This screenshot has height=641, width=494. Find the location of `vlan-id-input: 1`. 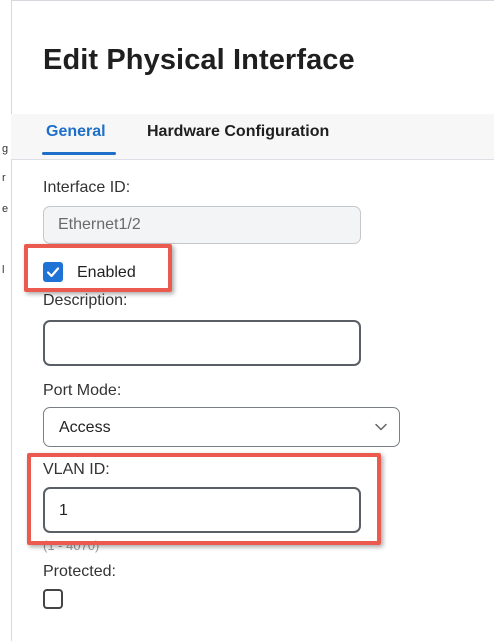

vlan-id-input: 1 is located at coordinates (202, 510).